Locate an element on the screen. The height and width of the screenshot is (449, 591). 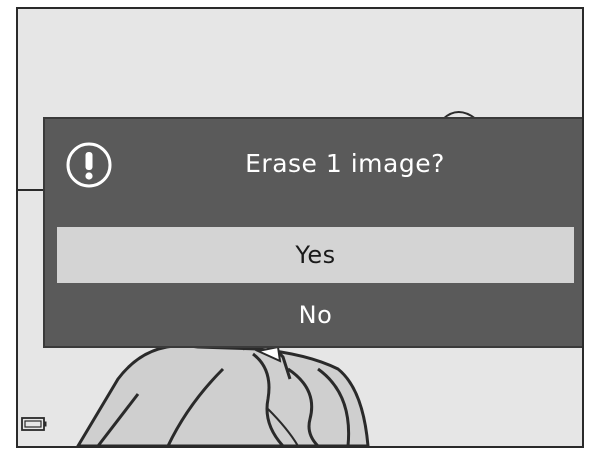
battery-icon is located at coordinates (34, 424).